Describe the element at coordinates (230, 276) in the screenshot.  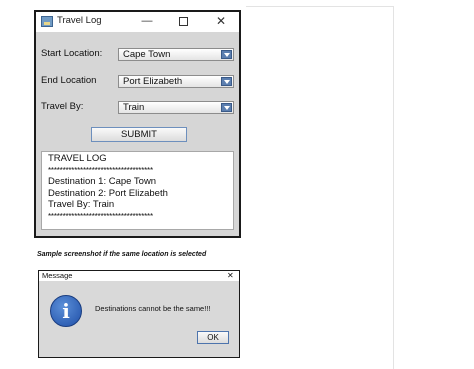
I see `dialog-close-button: ✕` at that location.